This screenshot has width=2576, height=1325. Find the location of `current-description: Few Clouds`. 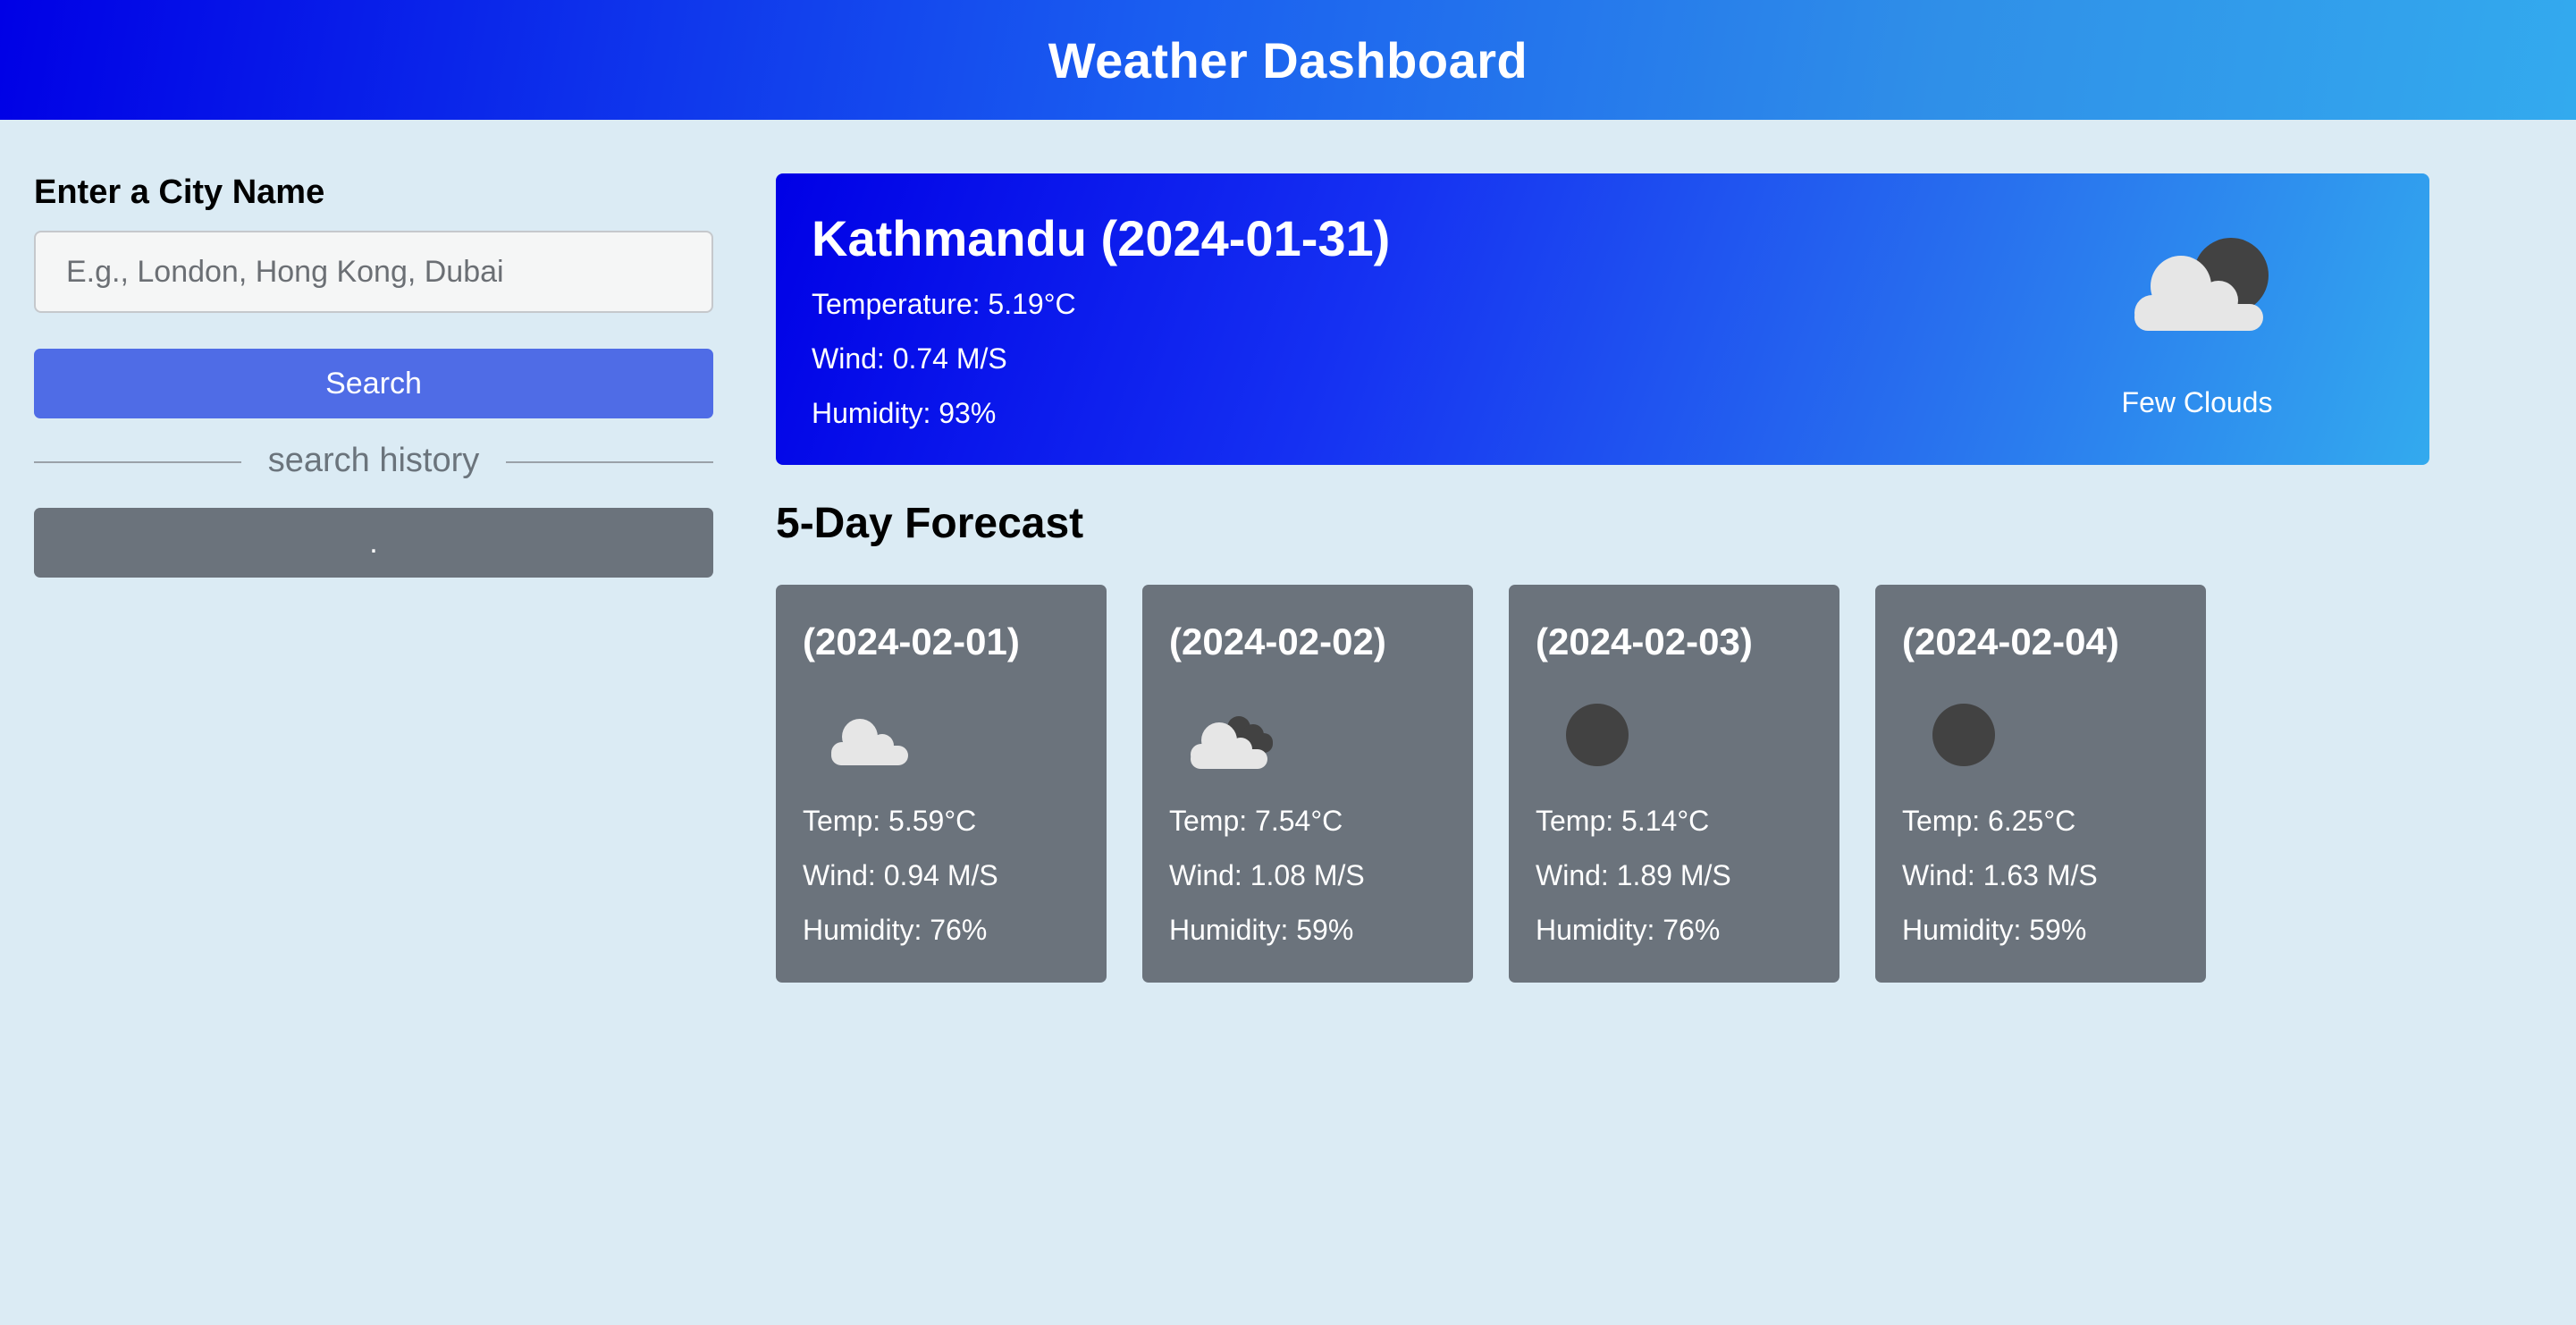

current-description: Few Clouds is located at coordinates (2197, 402).